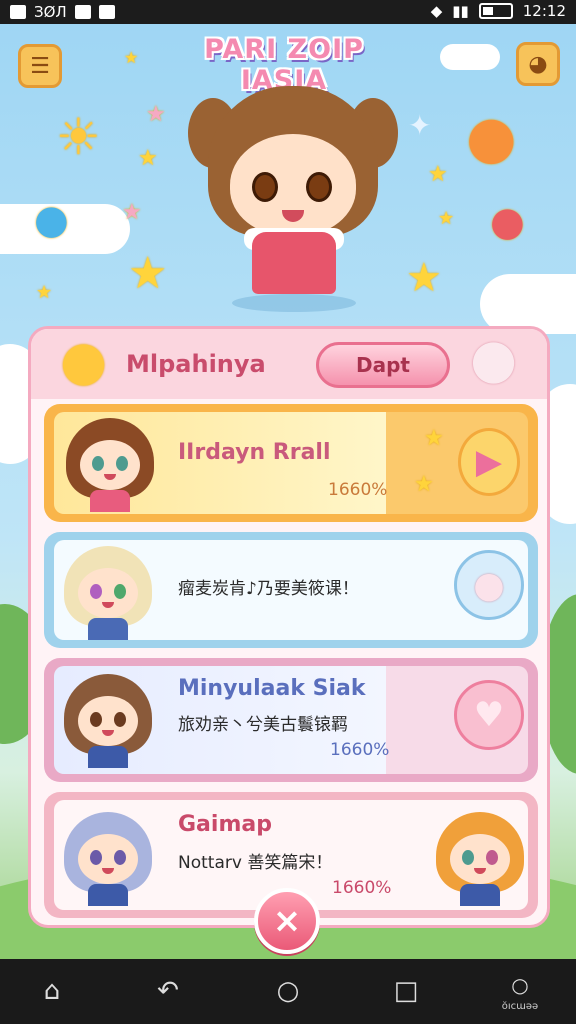  I want to click on assistant-button: ○, so click(520, 985).